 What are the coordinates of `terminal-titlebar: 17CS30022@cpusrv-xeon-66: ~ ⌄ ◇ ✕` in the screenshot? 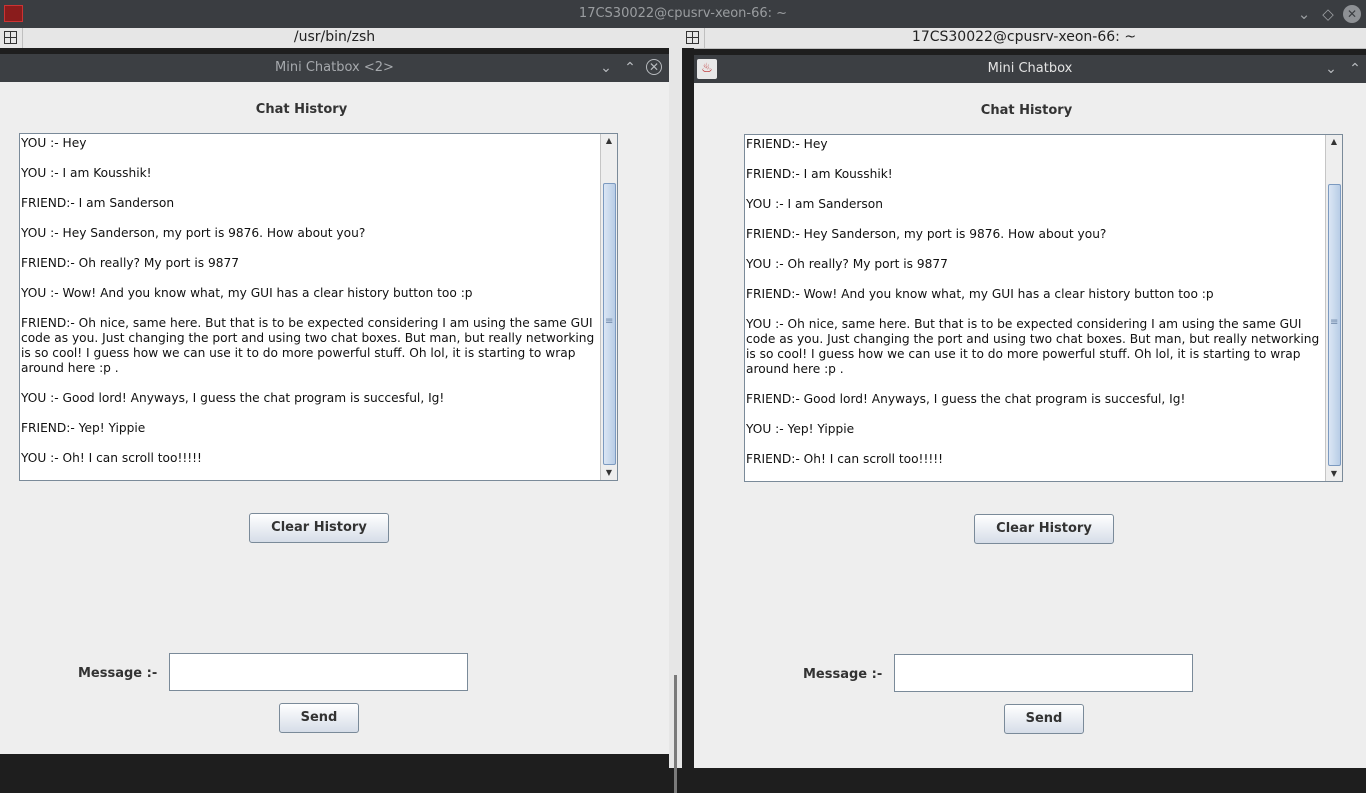 It's located at (683, 14).